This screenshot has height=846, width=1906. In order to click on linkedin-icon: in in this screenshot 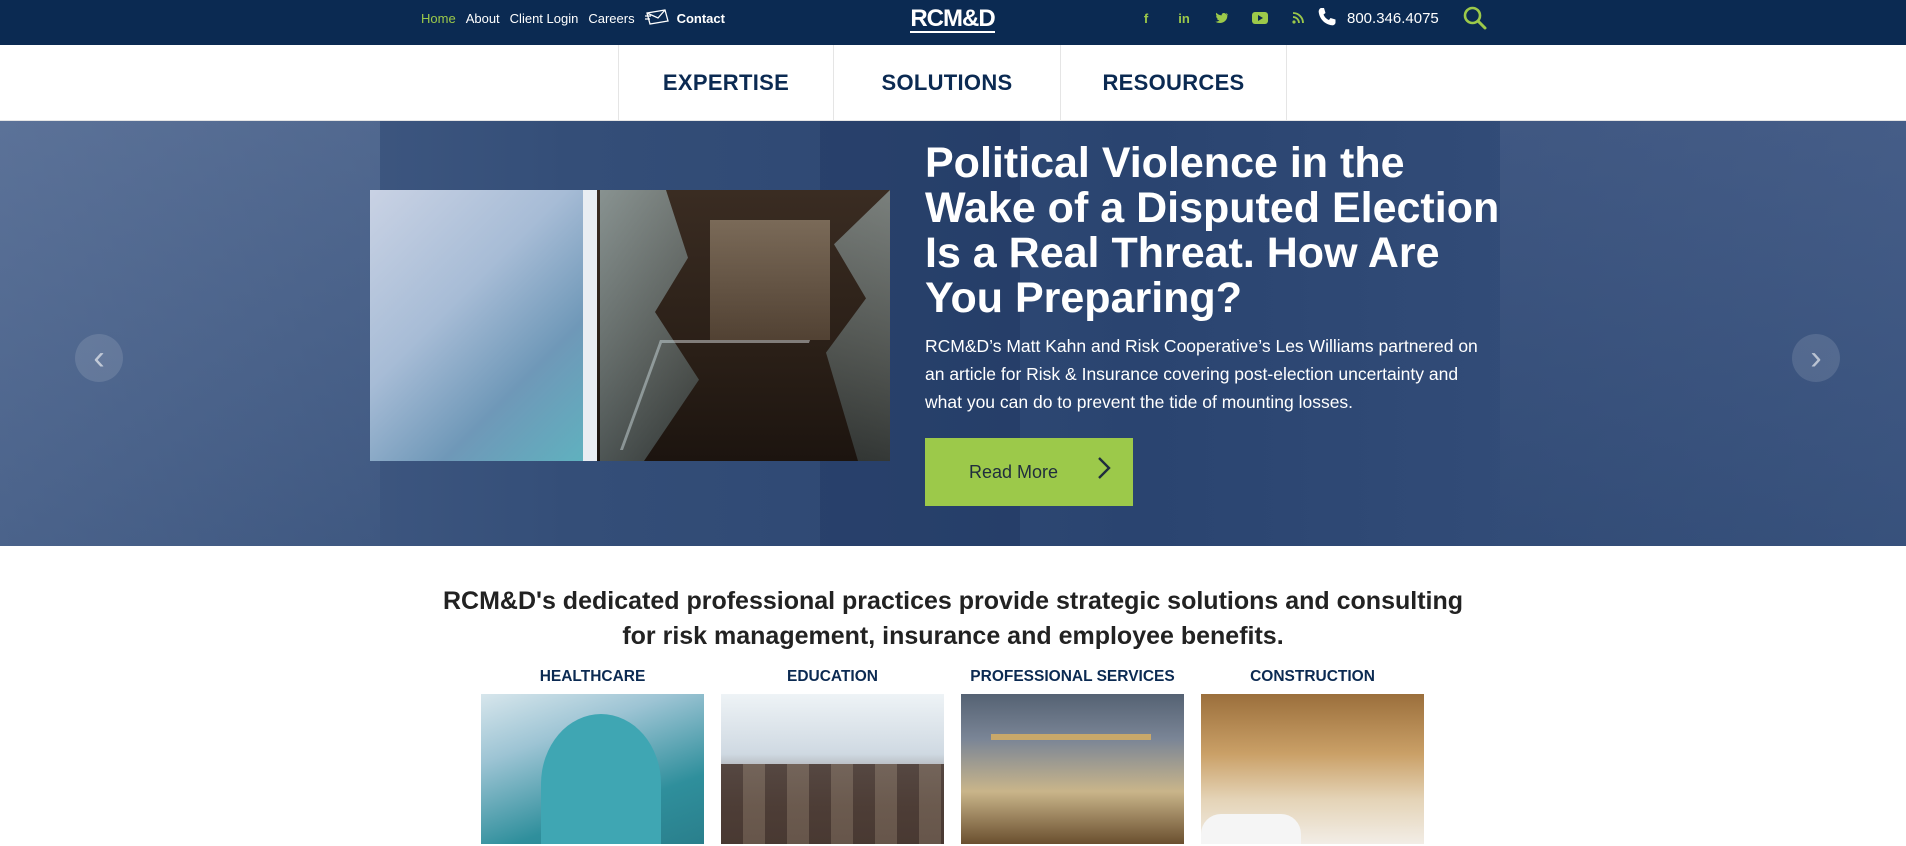, I will do `click(1184, 18)`.